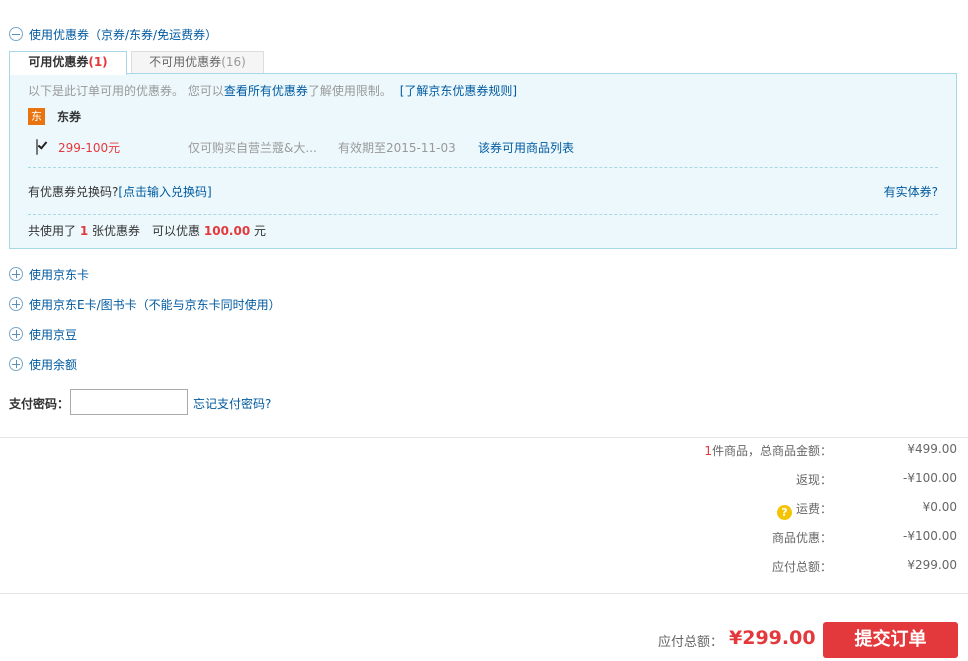  What do you see at coordinates (69, 117) in the screenshot?
I see `coupon-group-title: 东券` at bounding box center [69, 117].